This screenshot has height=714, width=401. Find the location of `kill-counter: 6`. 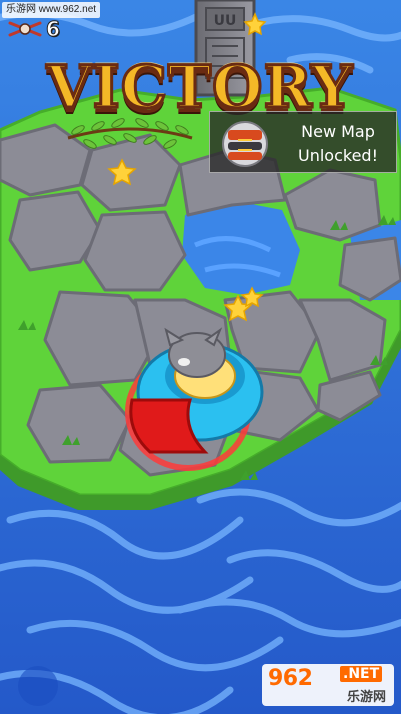

kill-counter: 6 is located at coordinates (34, 29).